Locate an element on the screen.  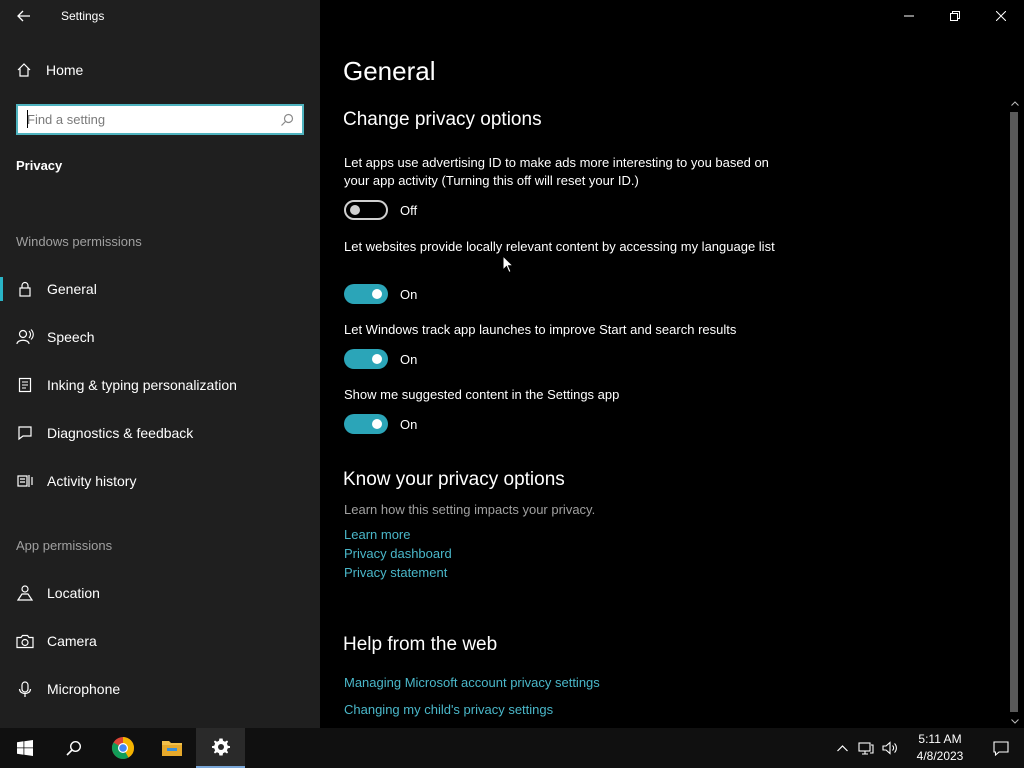
page-title: General is located at coordinates (389, 71).